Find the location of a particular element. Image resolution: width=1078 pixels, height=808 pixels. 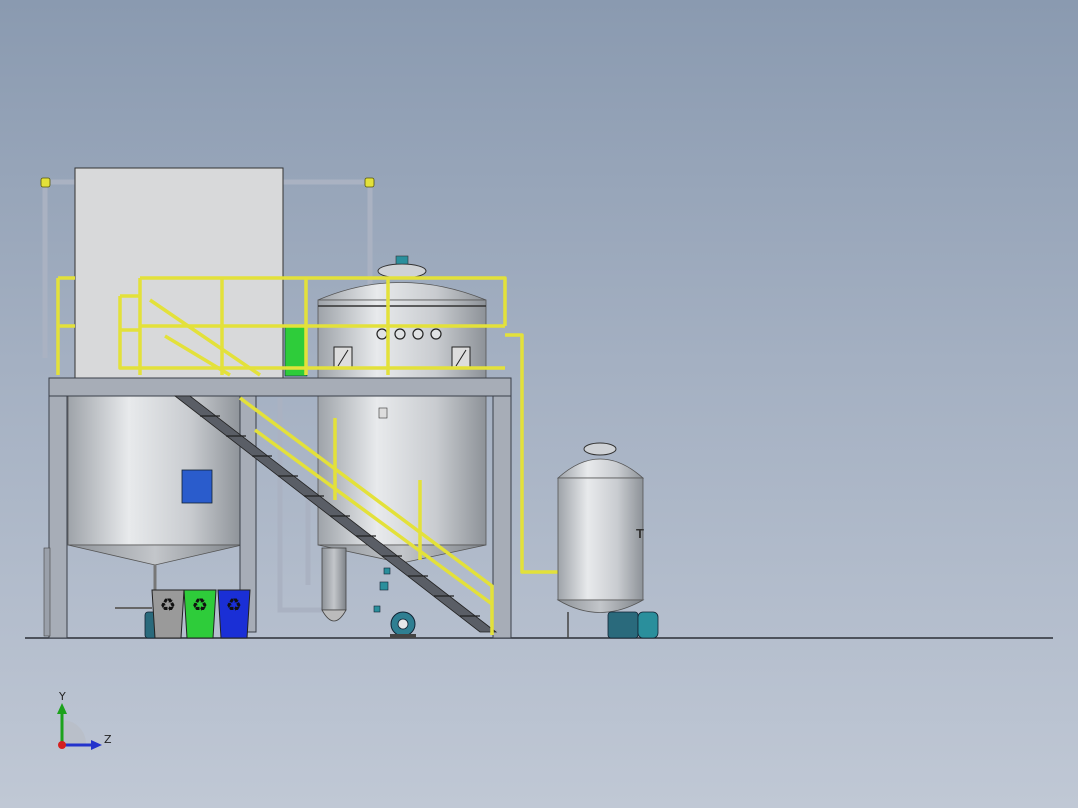

tank-top-manway is located at coordinates (600, 449).